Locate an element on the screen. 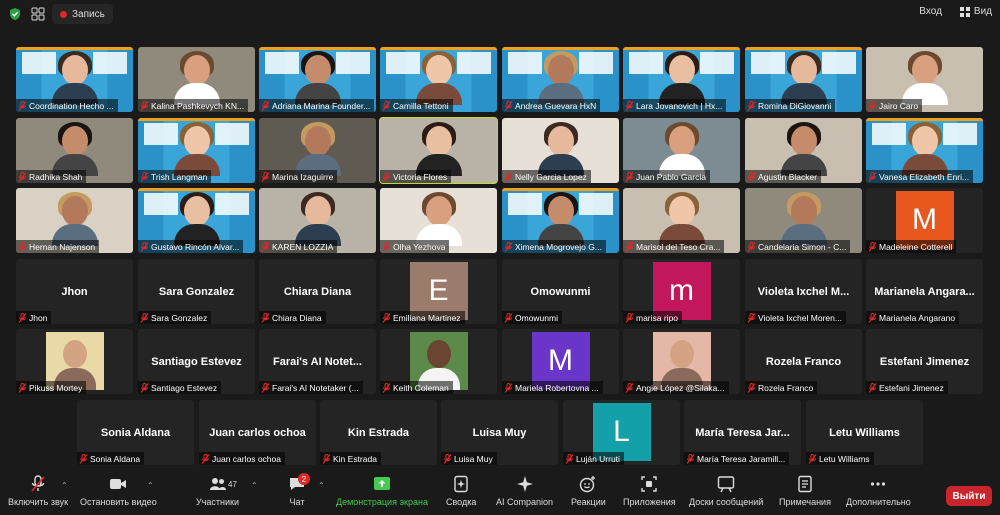 The image size is (1000, 515). audio-options-chevron-icon: ⌃ is located at coordinates (64, 485).